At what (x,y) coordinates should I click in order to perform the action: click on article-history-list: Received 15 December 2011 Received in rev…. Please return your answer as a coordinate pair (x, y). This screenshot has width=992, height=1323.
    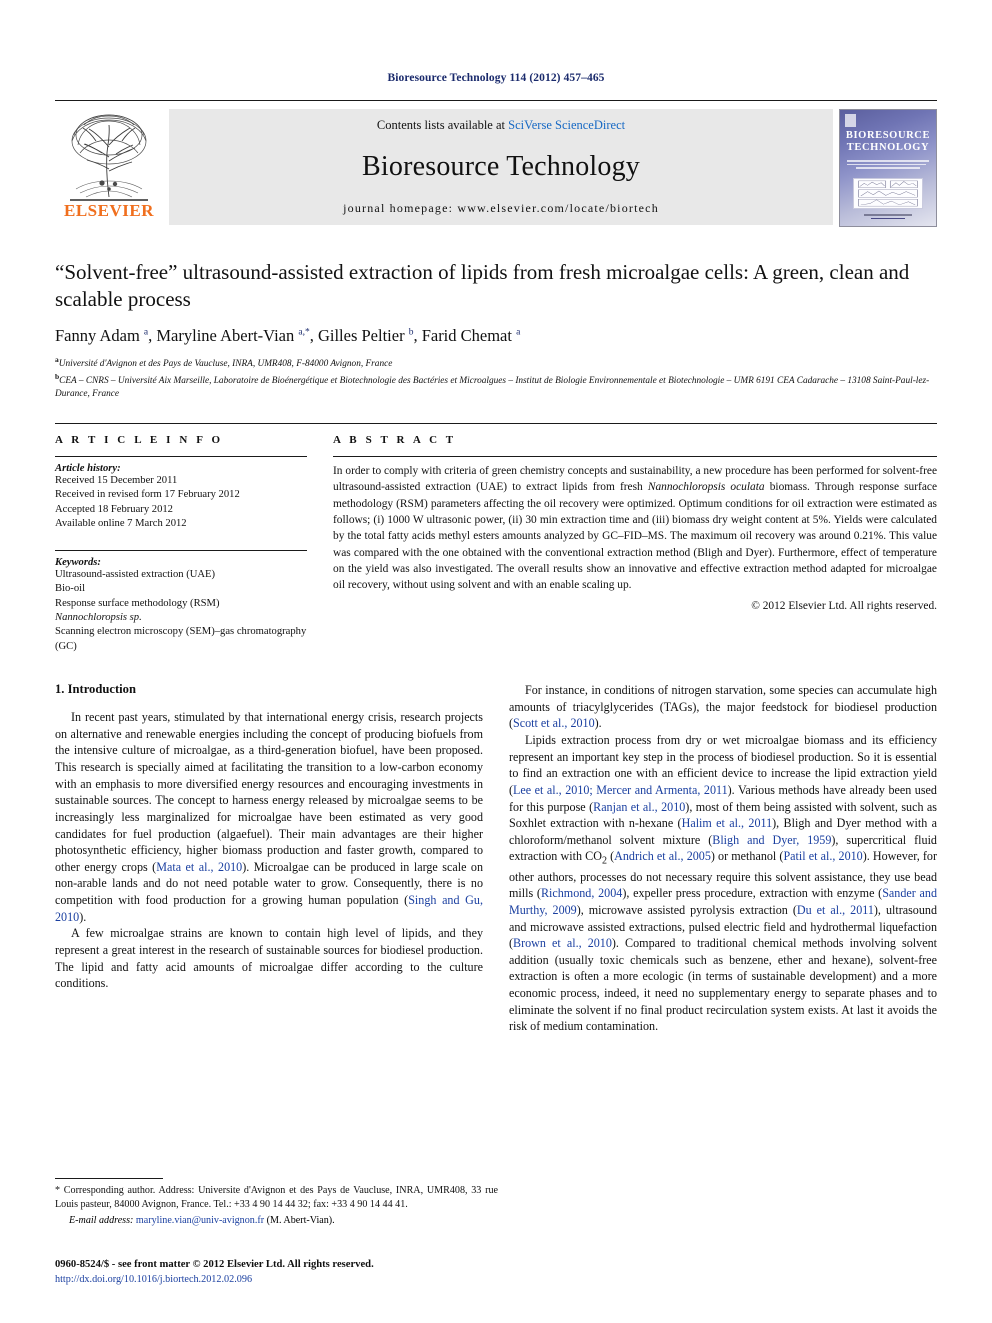
    Looking at the image, I should click on (181, 503).